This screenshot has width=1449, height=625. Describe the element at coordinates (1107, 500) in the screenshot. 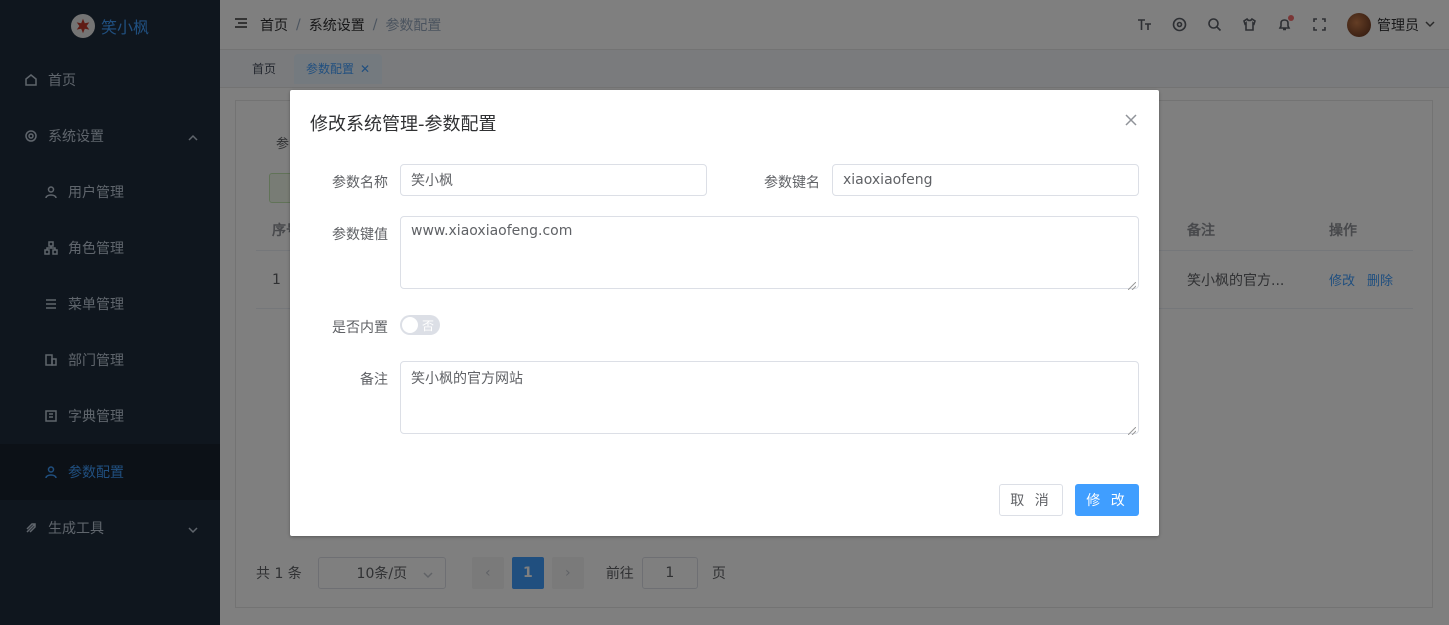

I see `submit-button: 修 改` at that location.